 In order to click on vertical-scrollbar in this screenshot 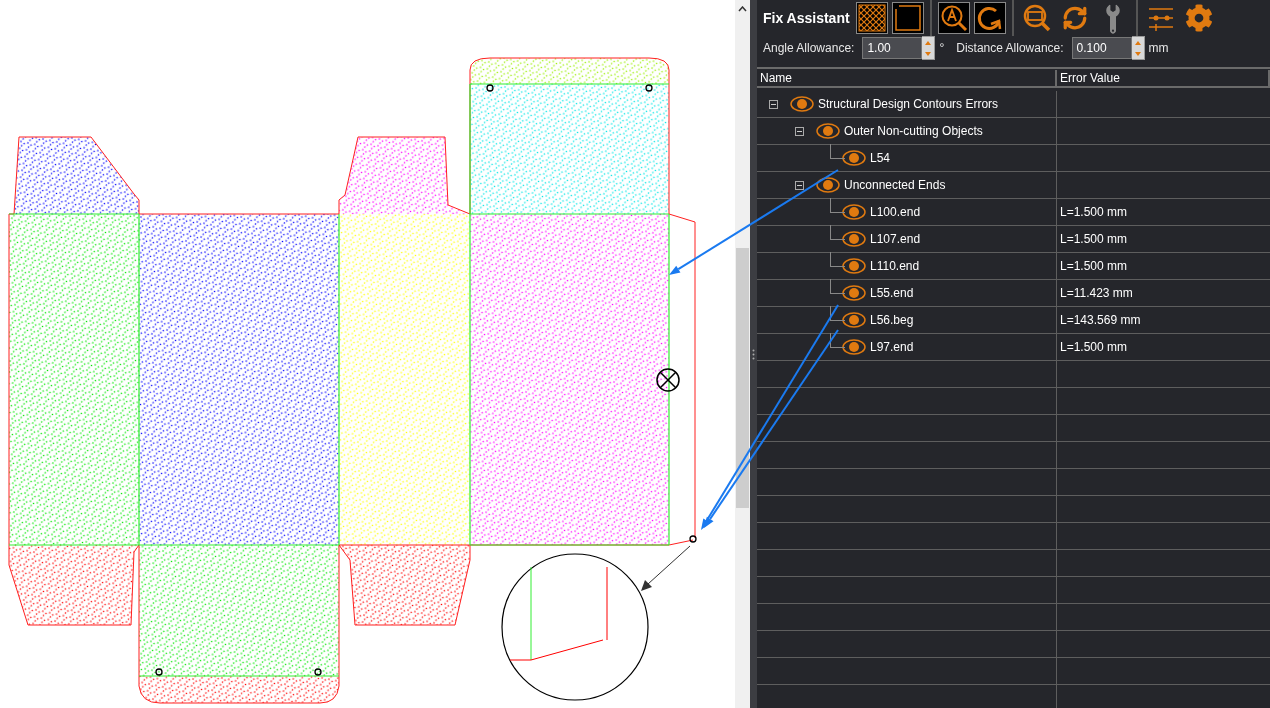, I will do `click(742, 354)`.